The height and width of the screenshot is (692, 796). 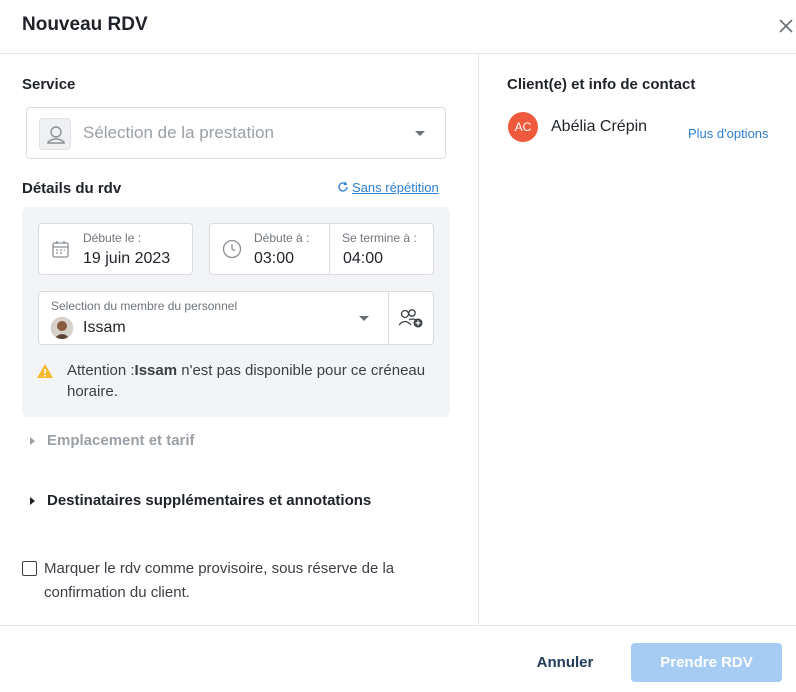 What do you see at coordinates (398, 27) in the screenshot?
I see `dialog-header: Nouveau RDV` at bounding box center [398, 27].